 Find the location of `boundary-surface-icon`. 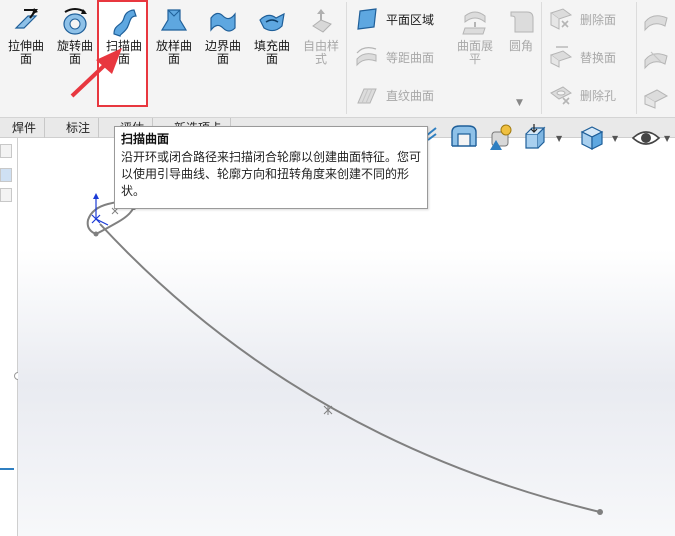

boundary-surface-icon is located at coordinates (223, 22).